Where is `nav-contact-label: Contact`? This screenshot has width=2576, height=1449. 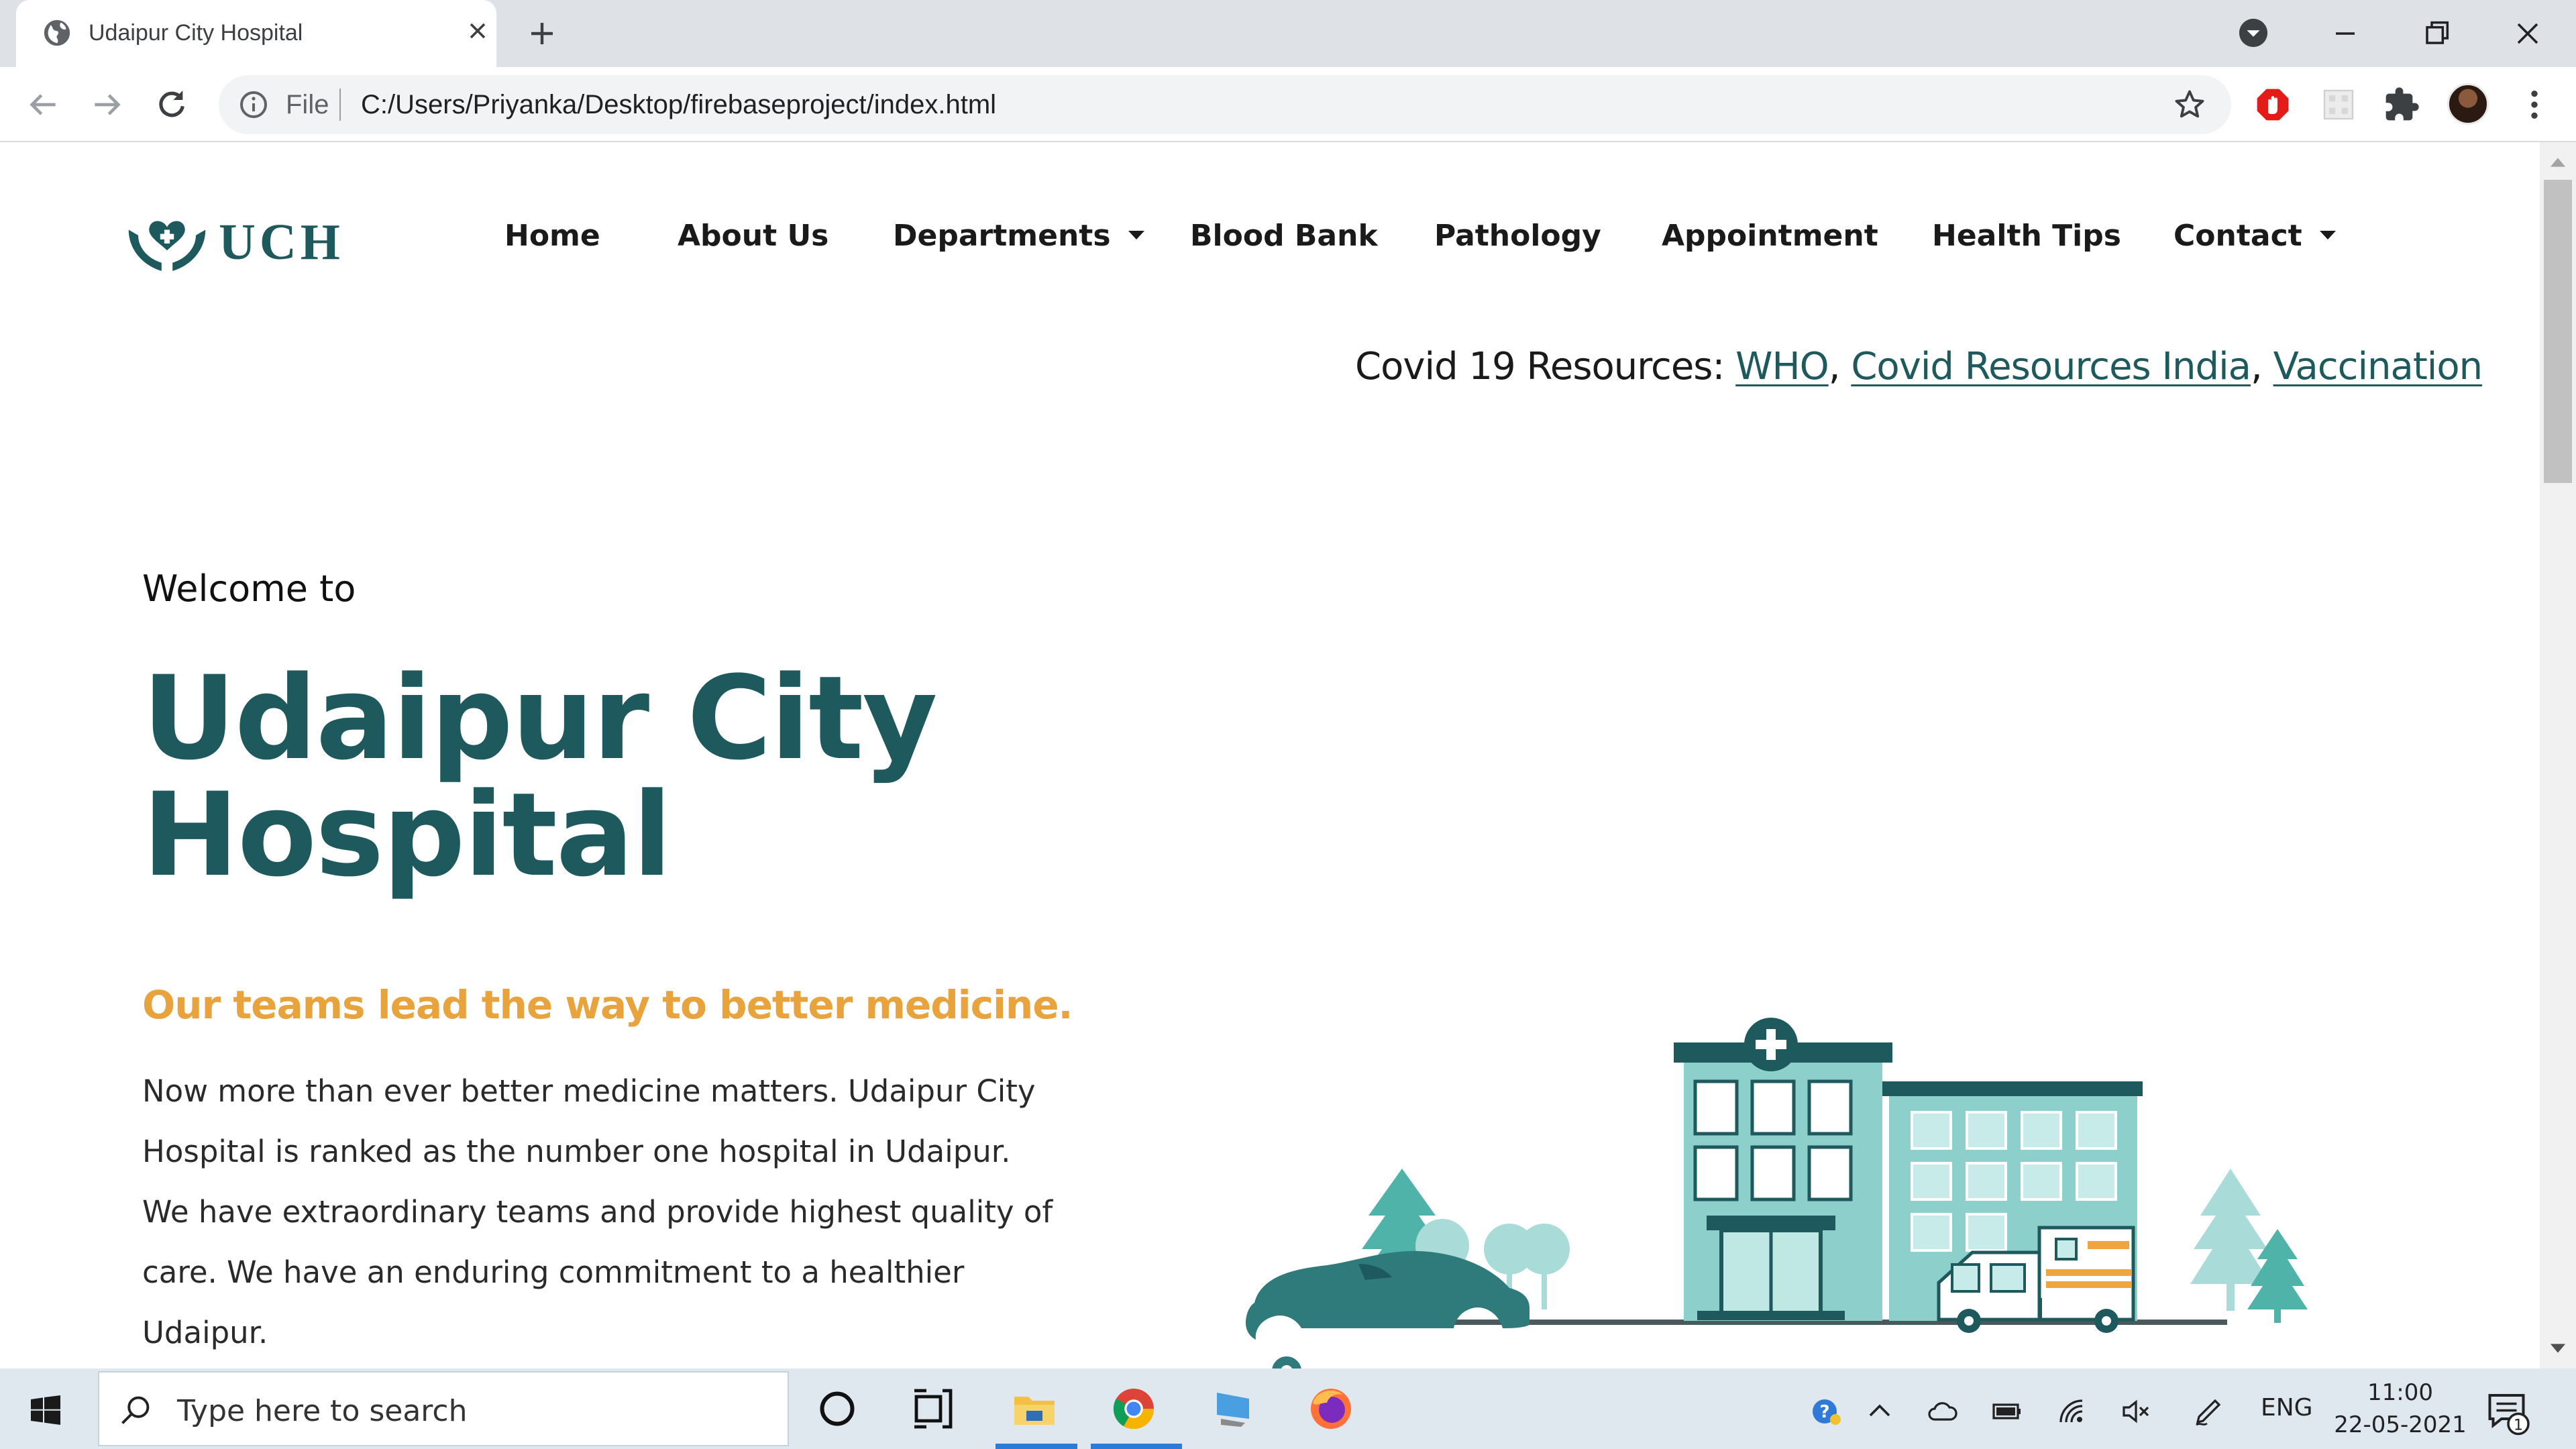 nav-contact-label: Contact is located at coordinates (2238, 236).